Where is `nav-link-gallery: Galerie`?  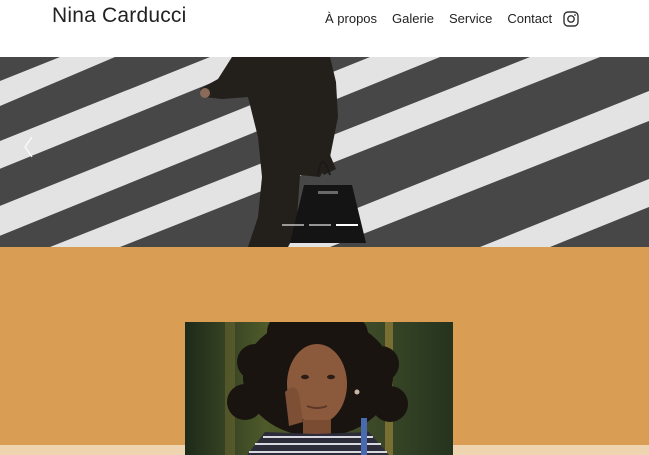
nav-link-gallery: Galerie is located at coordinates (413, 19).